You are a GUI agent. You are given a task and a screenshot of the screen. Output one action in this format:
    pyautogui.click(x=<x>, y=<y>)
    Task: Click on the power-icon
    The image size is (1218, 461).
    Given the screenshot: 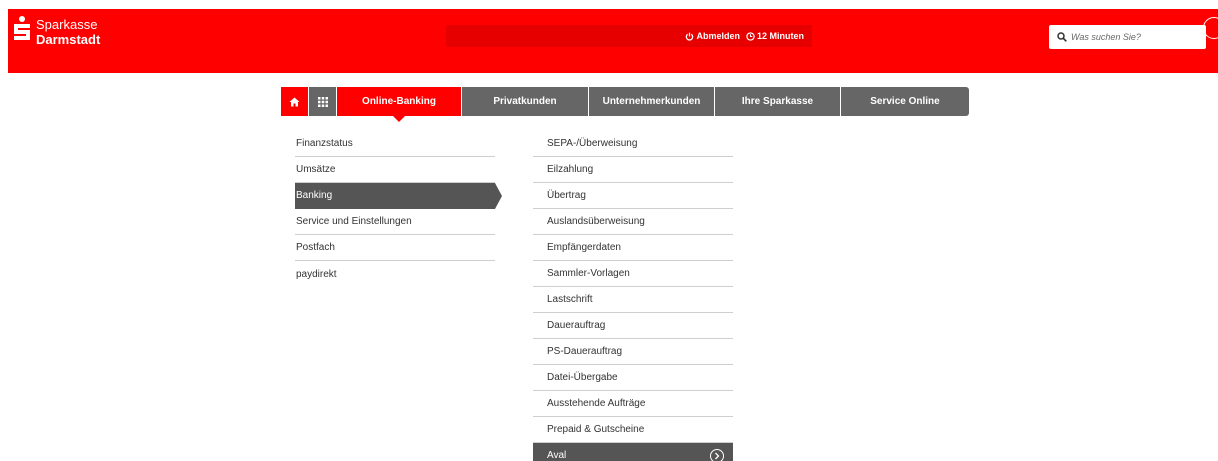 What is the action you would take?
    pyautogui.click(x=690, y=36)
    